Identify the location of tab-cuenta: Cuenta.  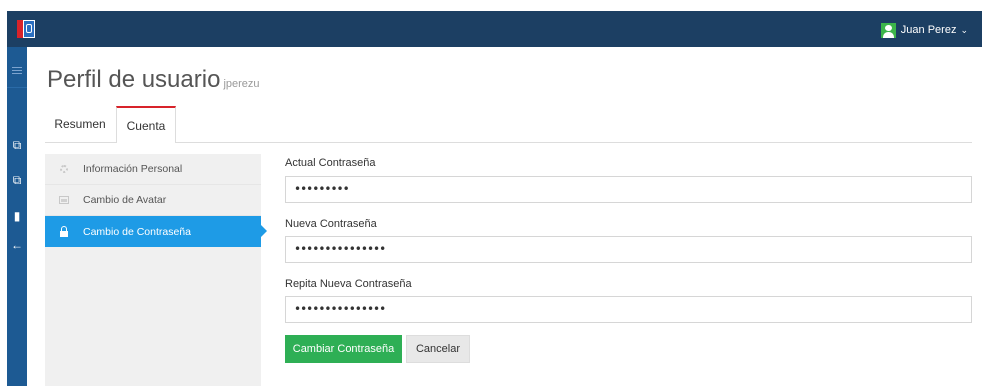
(146, 124).